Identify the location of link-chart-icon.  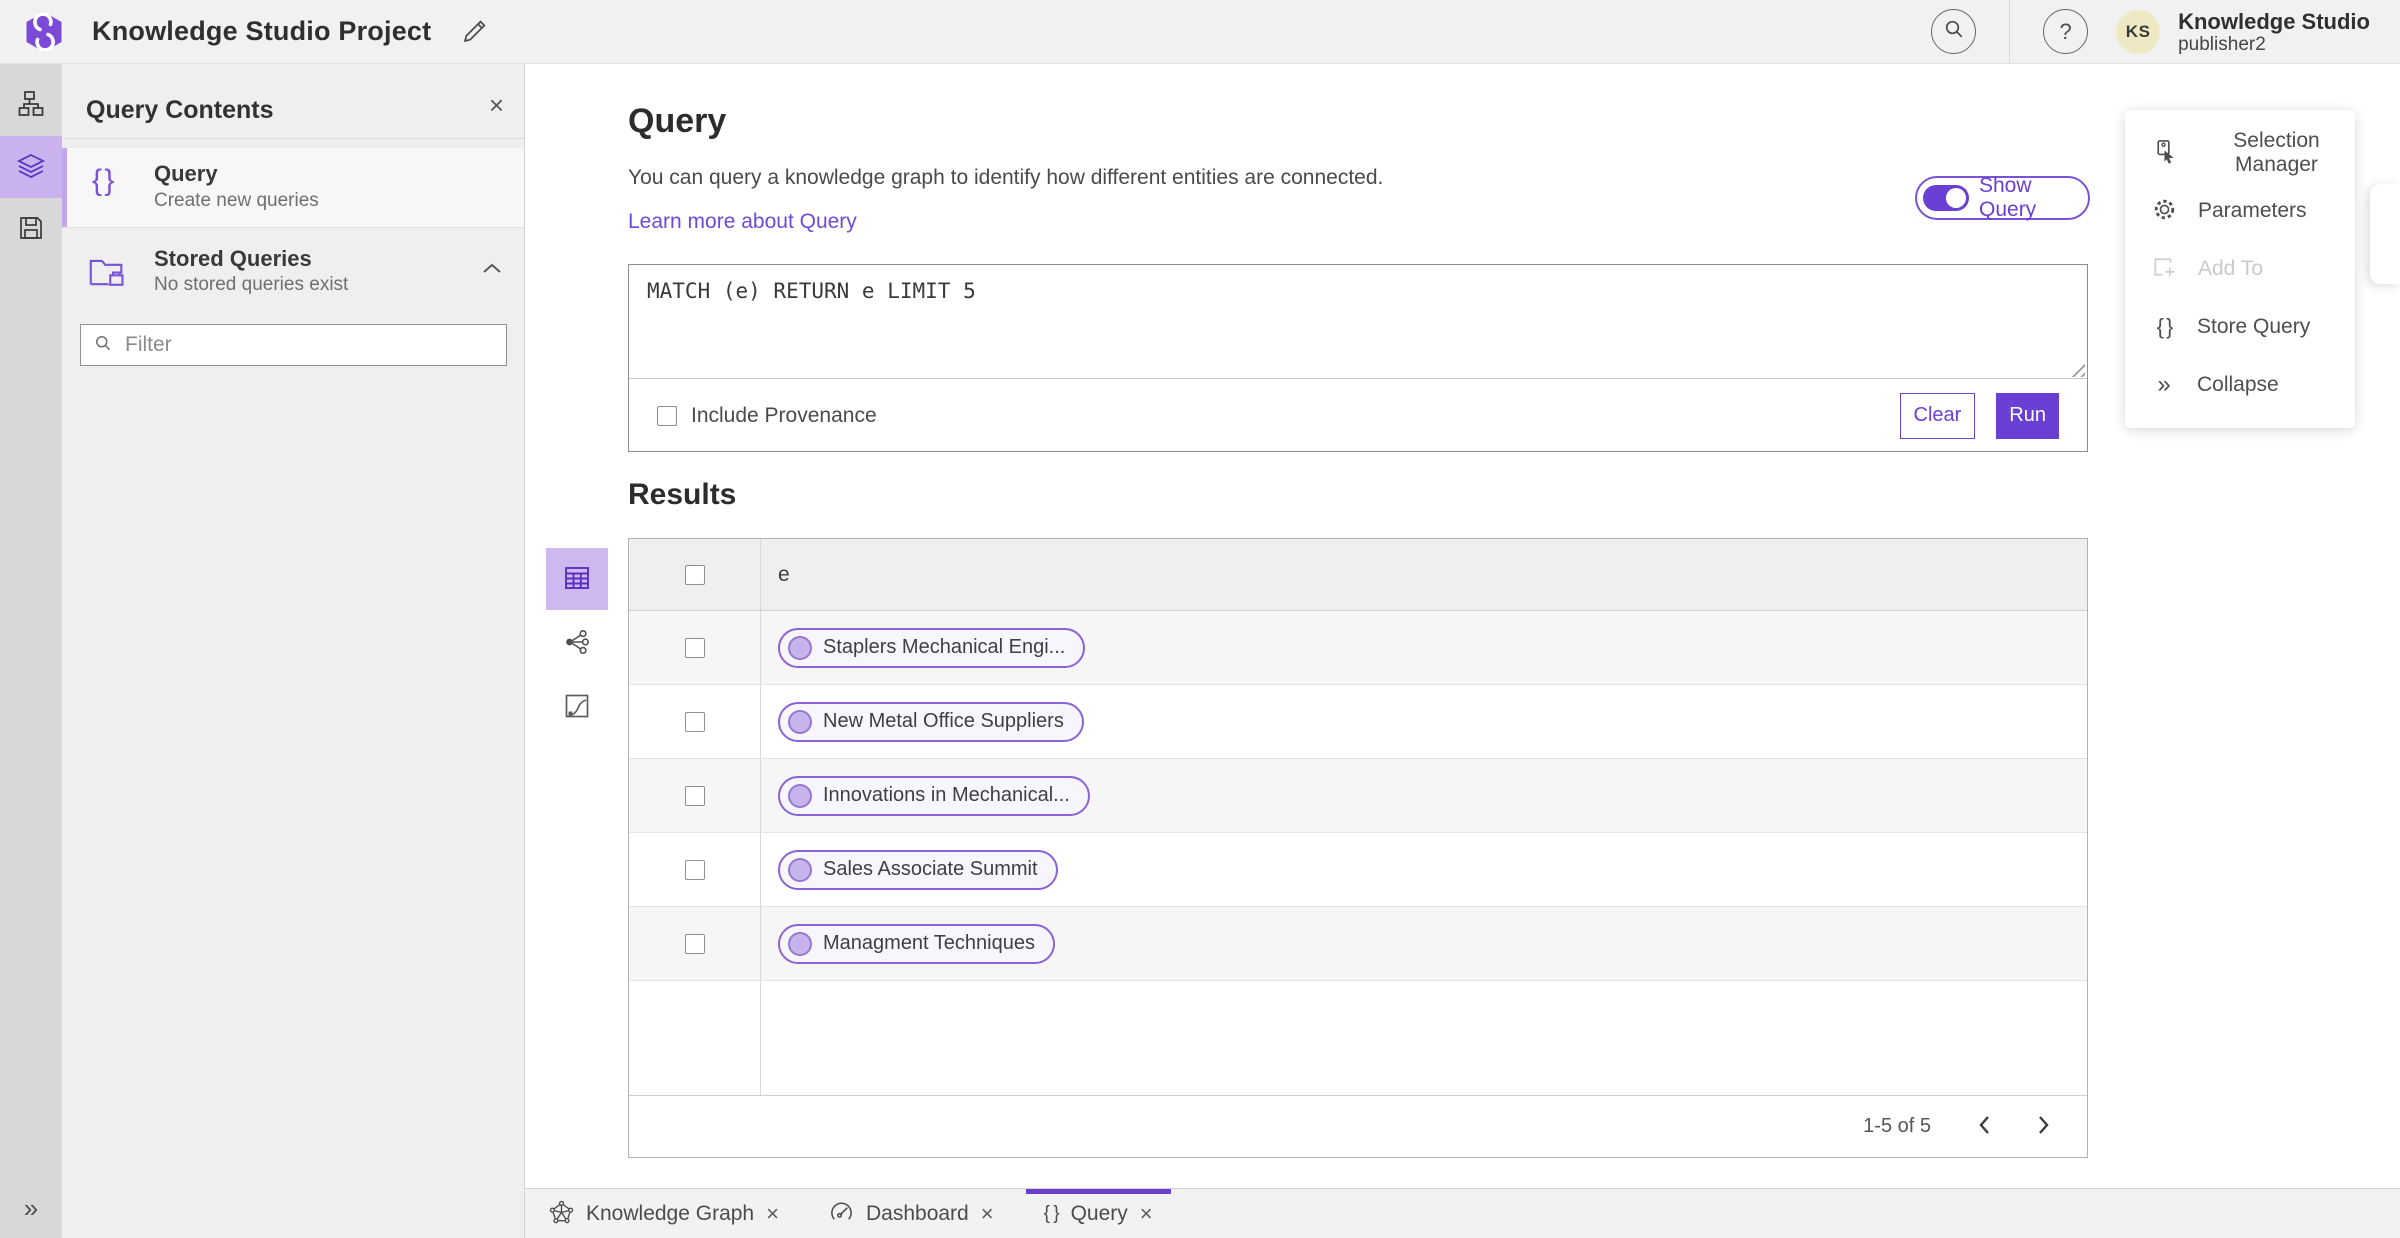
(577, 643).